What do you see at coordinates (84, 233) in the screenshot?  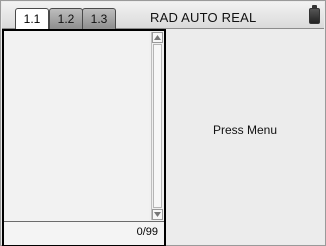 I see `entry-line: 0/99` at bounding box center [84, 233].